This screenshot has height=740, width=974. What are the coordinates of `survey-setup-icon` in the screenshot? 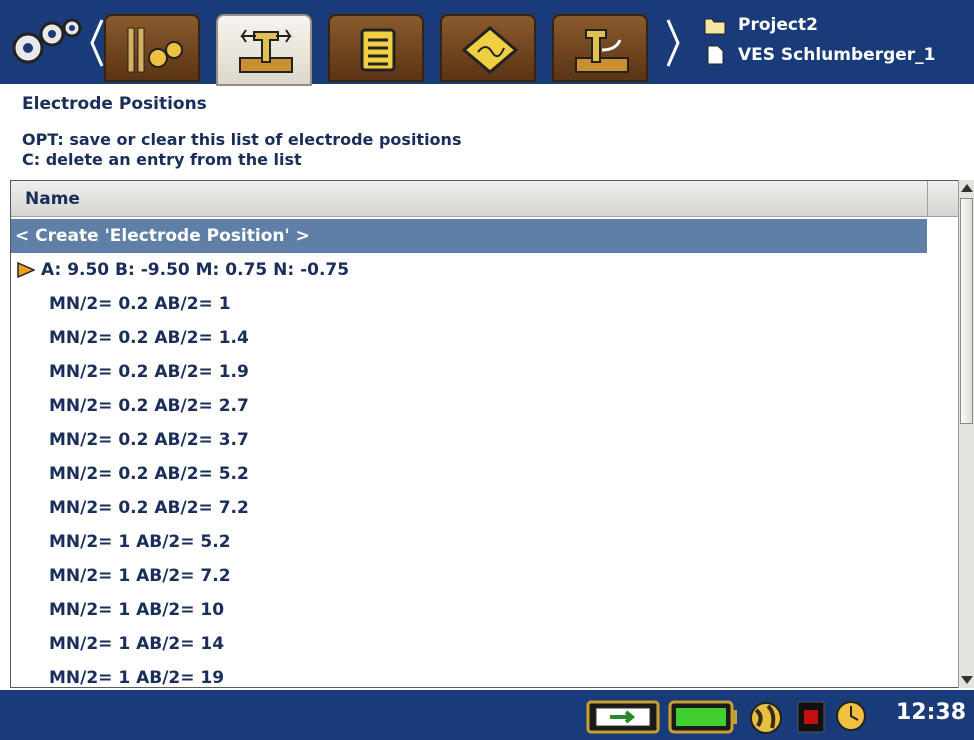 It's located at (266, 51).